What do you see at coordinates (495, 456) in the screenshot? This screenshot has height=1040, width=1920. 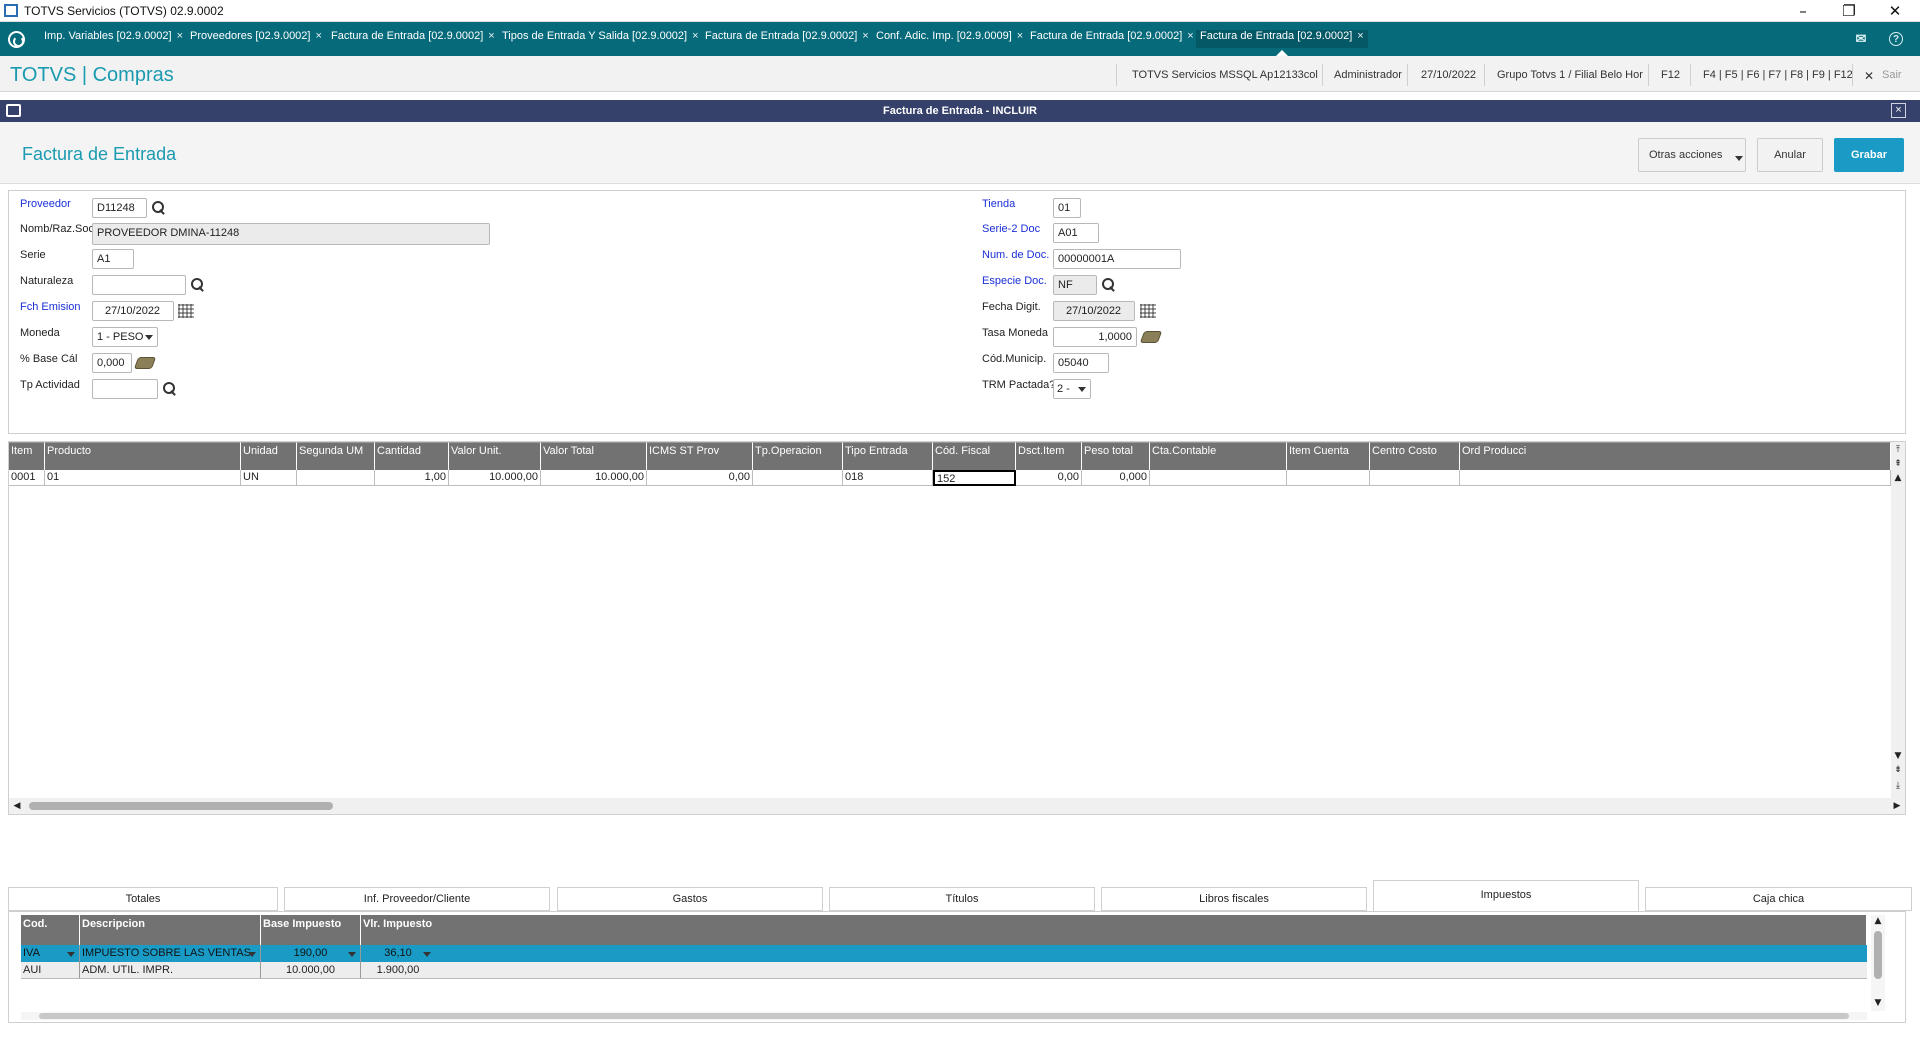 I see `column-header: Valor Unit.` at bounding box center [495, 456].